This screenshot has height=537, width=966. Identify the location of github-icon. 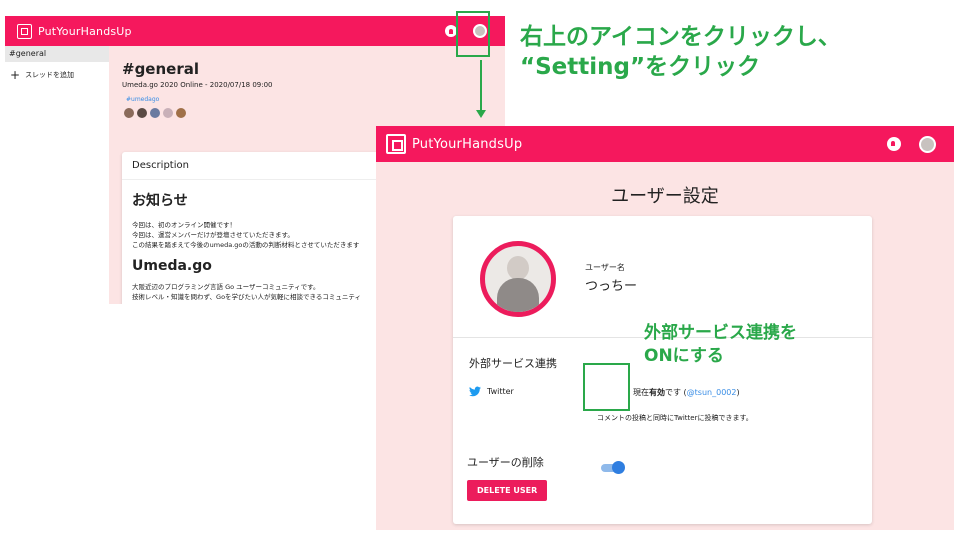
(894, 144).